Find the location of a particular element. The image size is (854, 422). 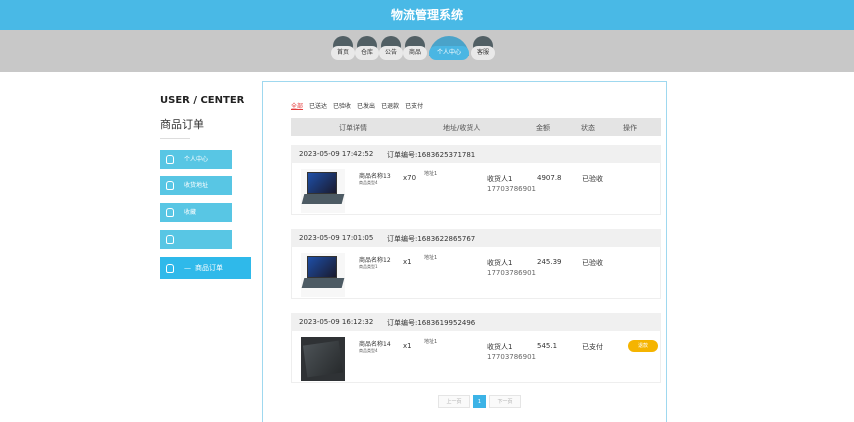

nav-item-personal-center: 个人中心 is located at coordinates (449, 48).